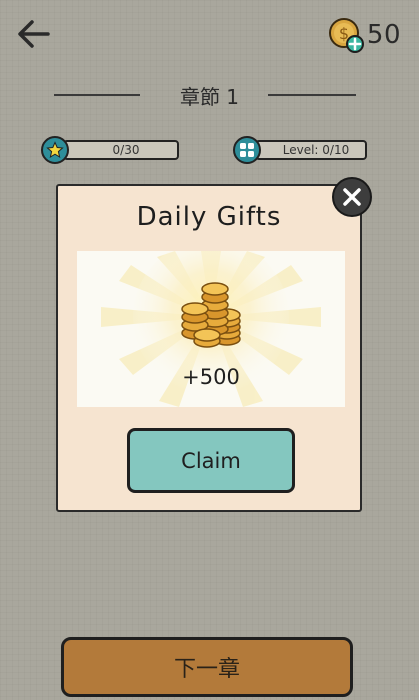  What do you see at coordinates (207, 667) in the screenshot?
I see `next-chapter-button: 下一章` at bounding box center [207, 667].